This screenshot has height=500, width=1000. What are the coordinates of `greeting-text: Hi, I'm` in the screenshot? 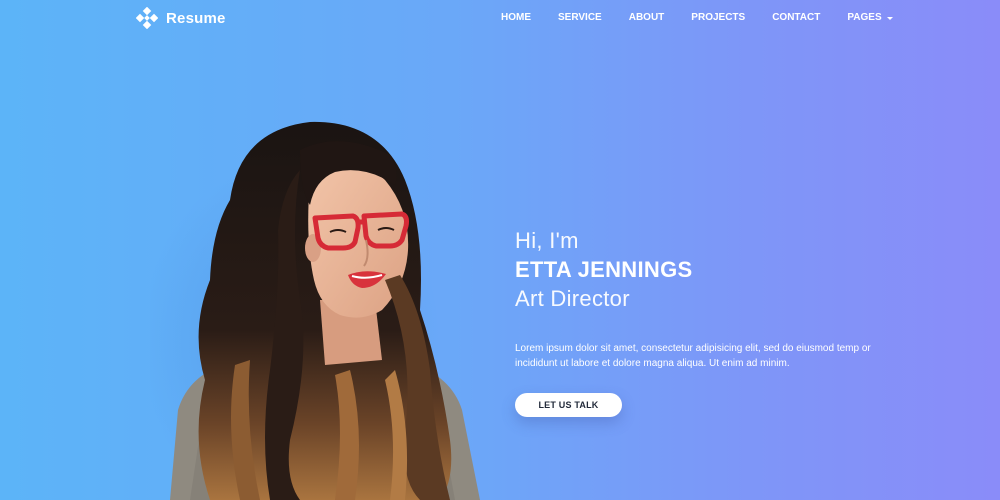 It's located at (547, 240).